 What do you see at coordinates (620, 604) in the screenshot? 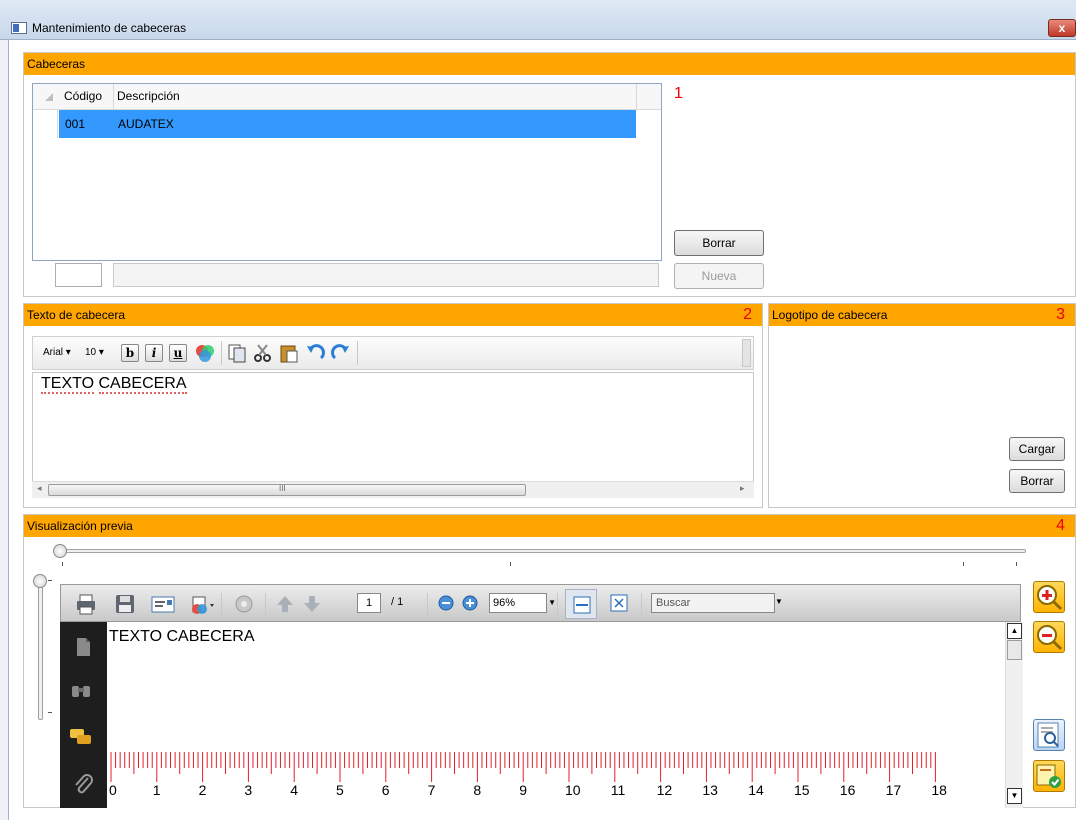
I see `fit-page-icon` at bounding box center [620, 604].